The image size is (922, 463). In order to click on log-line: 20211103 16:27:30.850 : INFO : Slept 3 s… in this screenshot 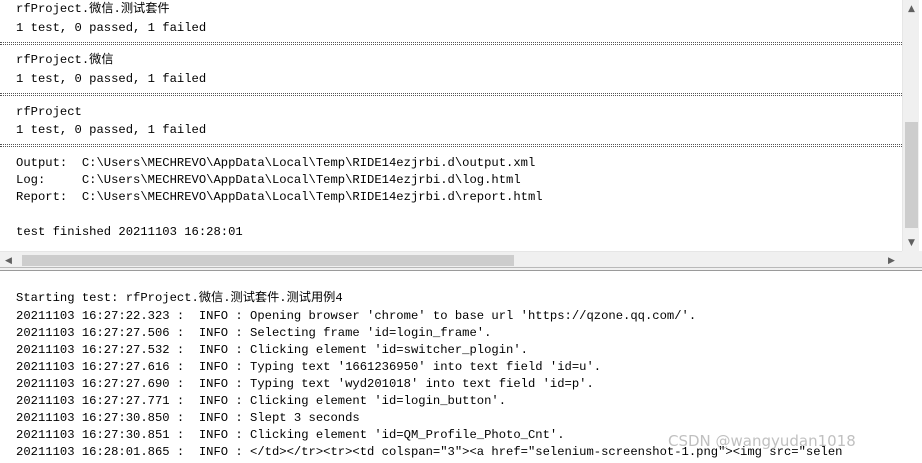, I will do `click(188, 418)`.